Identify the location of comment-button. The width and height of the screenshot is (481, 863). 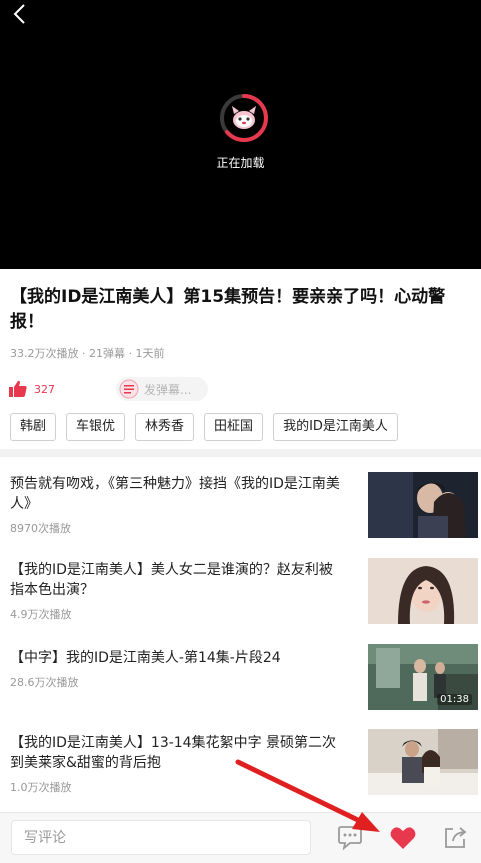
(350, 840).